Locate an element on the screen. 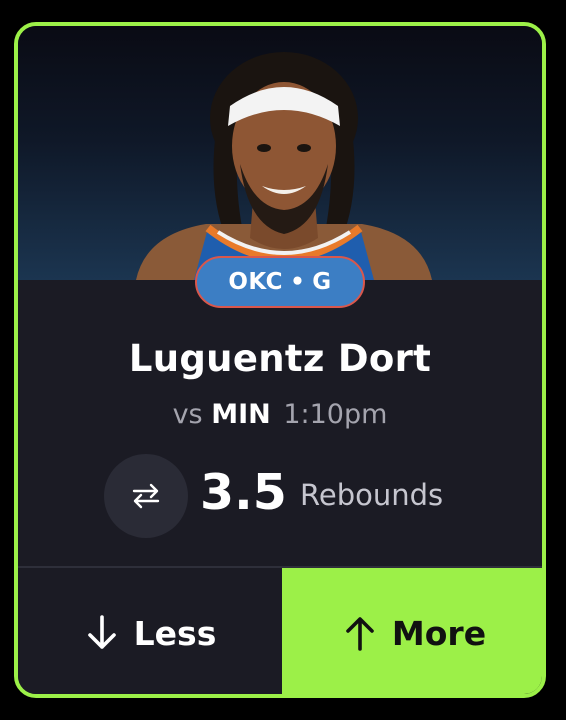 The width and height of the screenshot is (566, 720). stat-type: Rebounds is located at coordinates (372, 495).